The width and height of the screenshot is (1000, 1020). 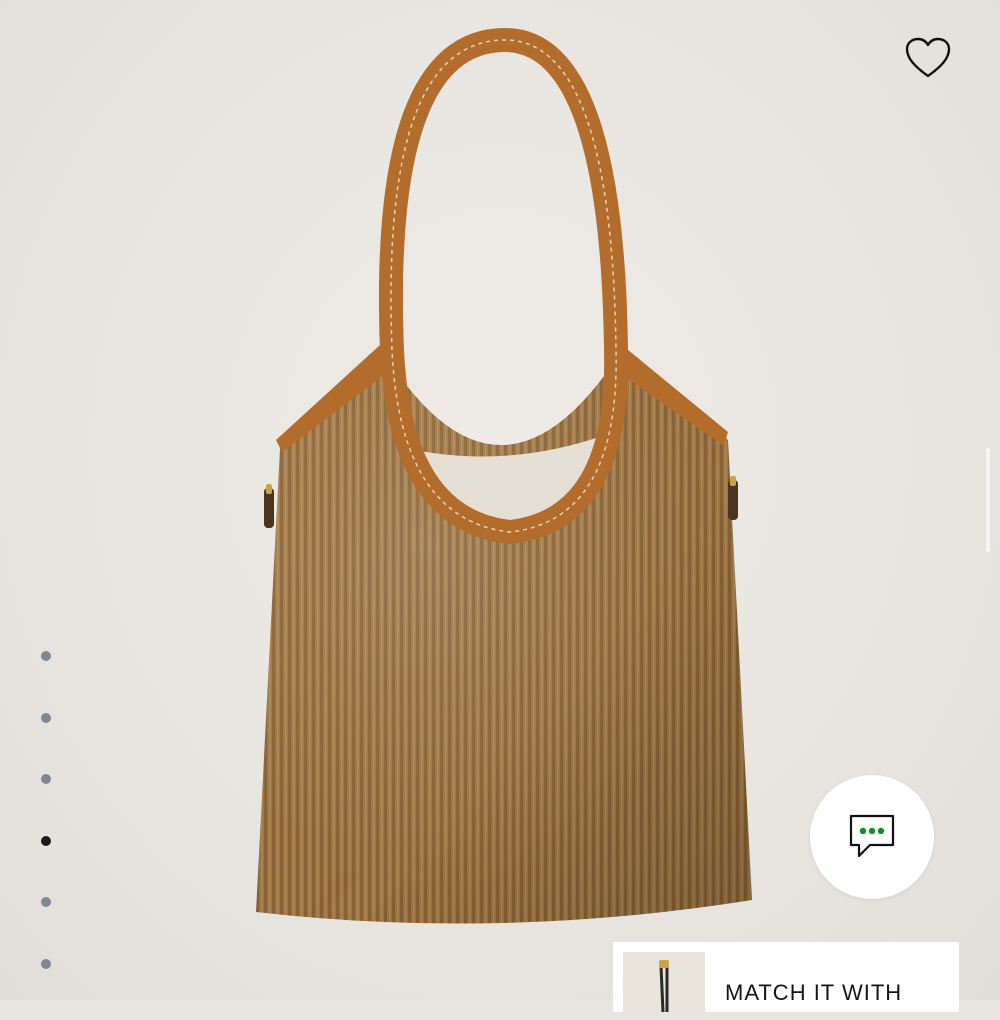 I want to click on heart-icon, so click(x=928, y=57).